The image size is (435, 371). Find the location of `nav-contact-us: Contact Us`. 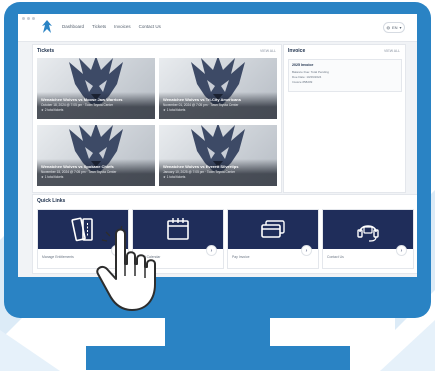

nav-contact-us: Contact Us is located at coordinates (150, 26).